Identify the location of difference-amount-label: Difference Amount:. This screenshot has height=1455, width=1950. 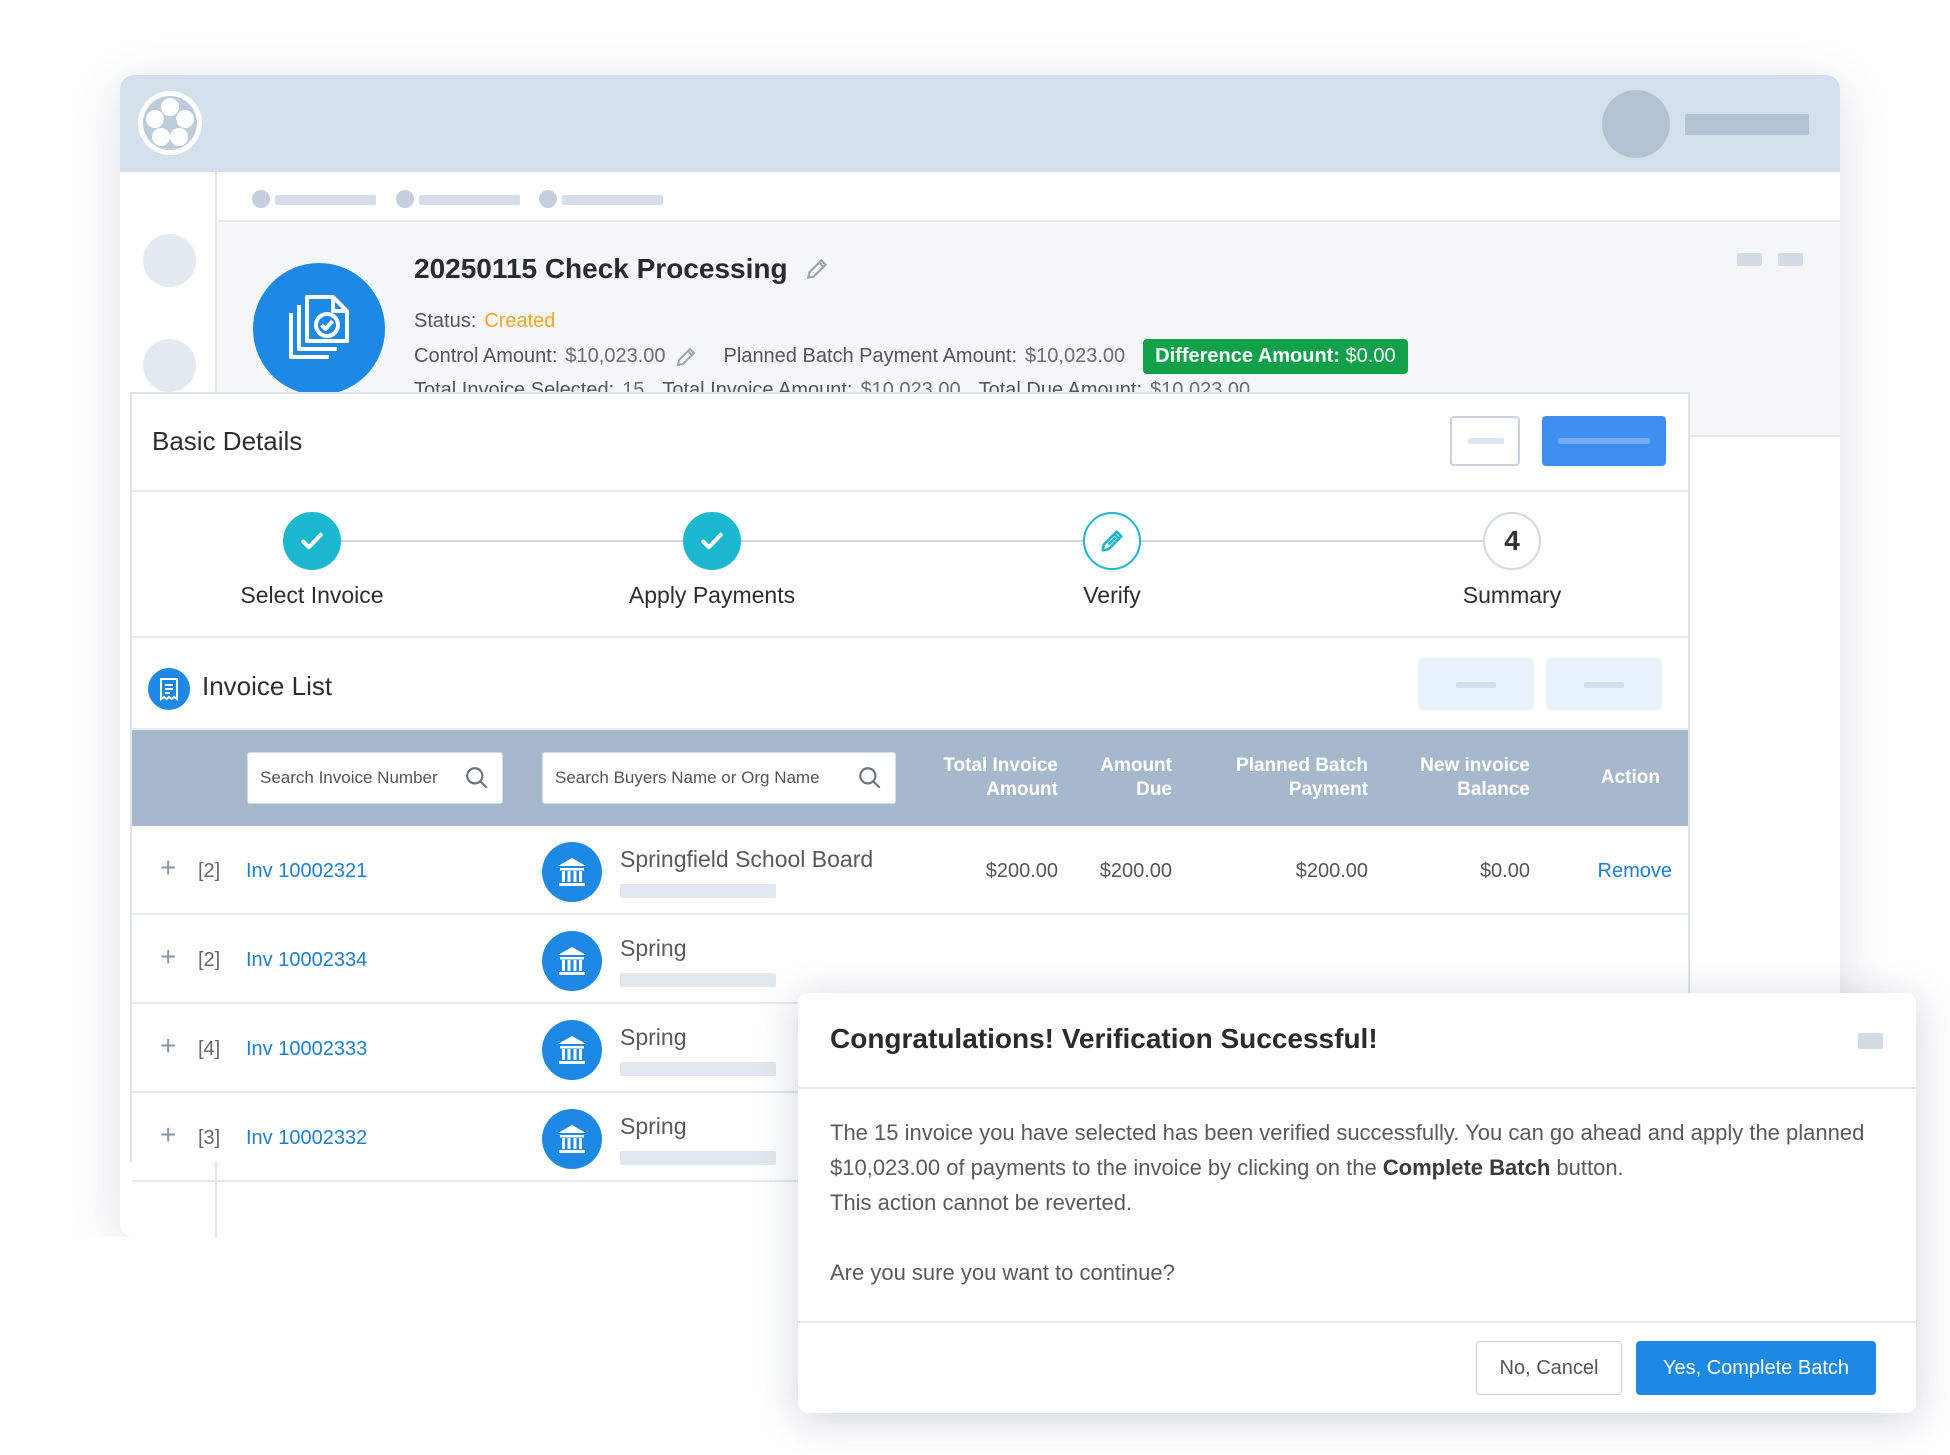
(1247, 356).